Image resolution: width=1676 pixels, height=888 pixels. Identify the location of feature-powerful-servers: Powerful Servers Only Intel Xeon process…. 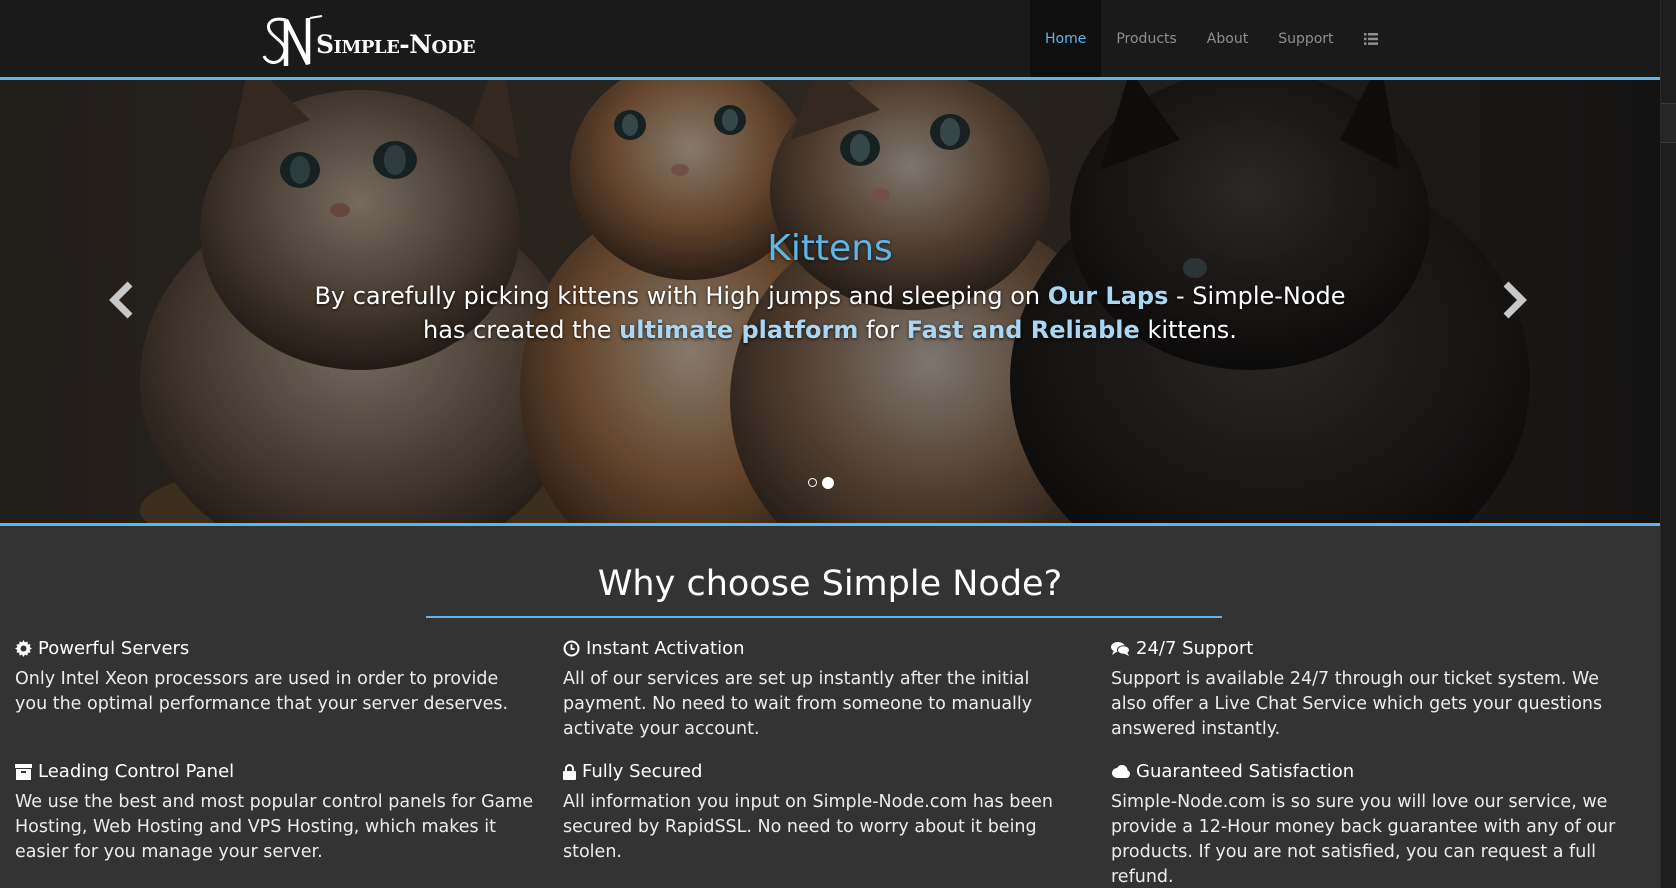
(275, 677).